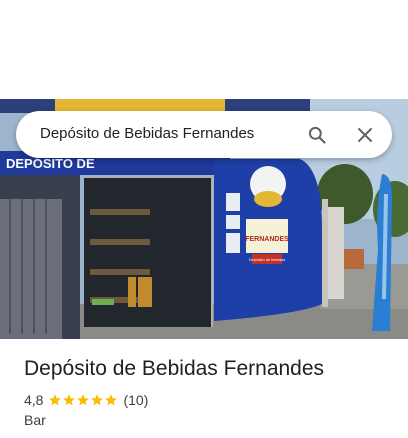 This screenshot has height=438, width=408. I want to click on search-bar: Depósito de Bebidas Fernandes, so click(204, 134).